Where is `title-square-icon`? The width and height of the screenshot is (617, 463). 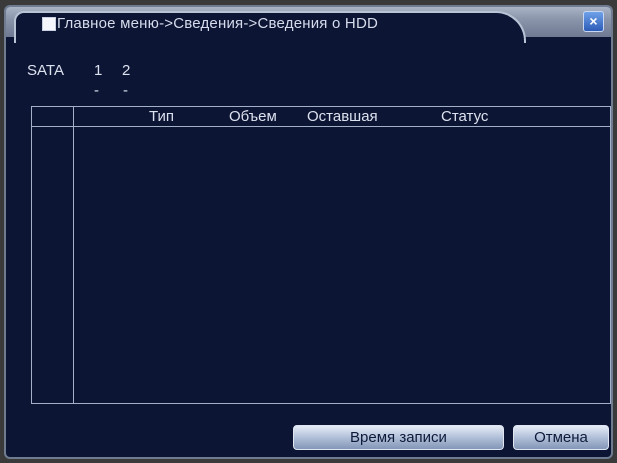 title-square-icon is located at coordinates (49, 24).